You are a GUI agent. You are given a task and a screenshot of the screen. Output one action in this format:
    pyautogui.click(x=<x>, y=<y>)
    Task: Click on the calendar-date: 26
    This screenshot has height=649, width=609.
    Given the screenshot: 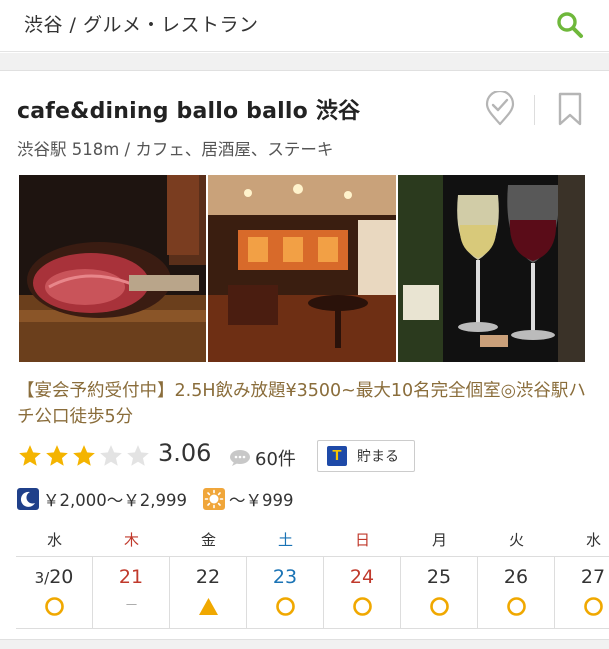 What is the action you would take?
    pyautogui.click(x=516, y=577)
    